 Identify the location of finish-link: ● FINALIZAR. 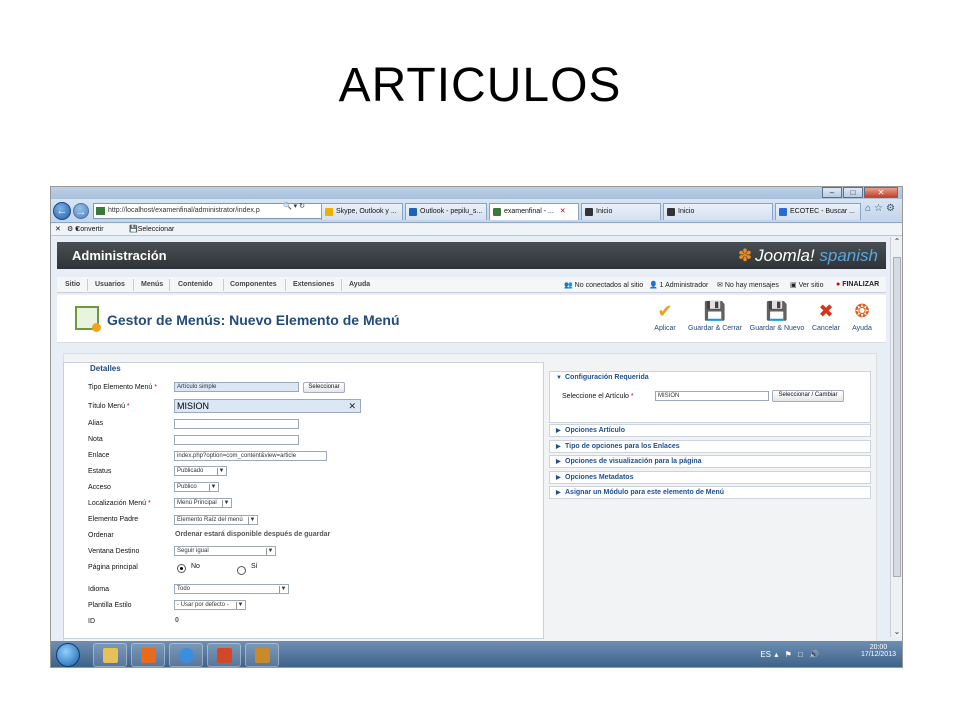
(857, 284).